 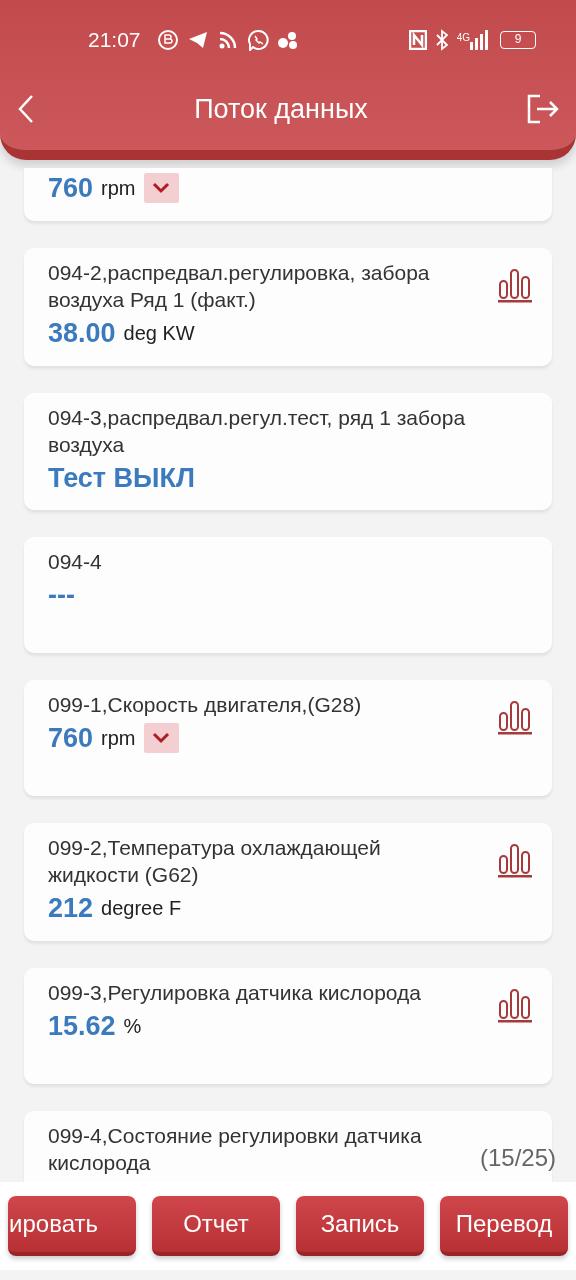 I want to click on nfc-icon, so click(x=417, y=40).